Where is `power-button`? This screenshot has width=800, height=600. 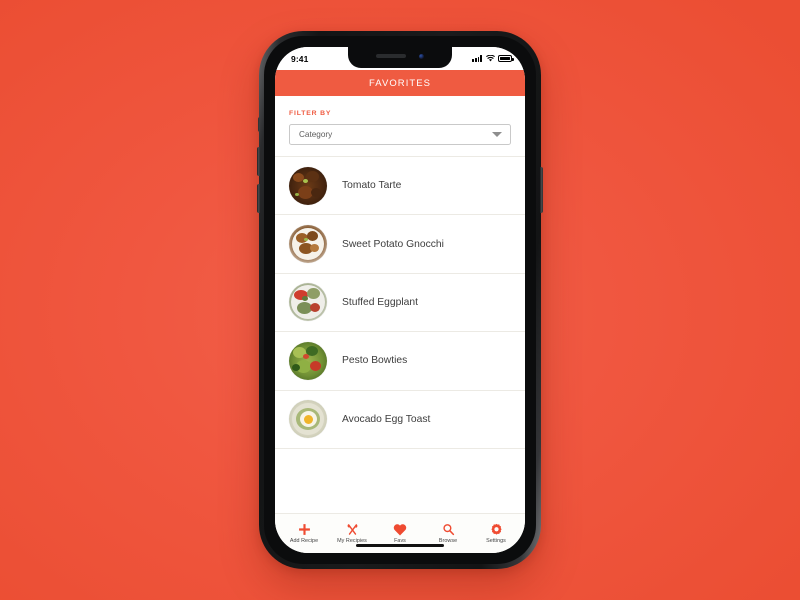
power-button is located at coordinates (541, 190).